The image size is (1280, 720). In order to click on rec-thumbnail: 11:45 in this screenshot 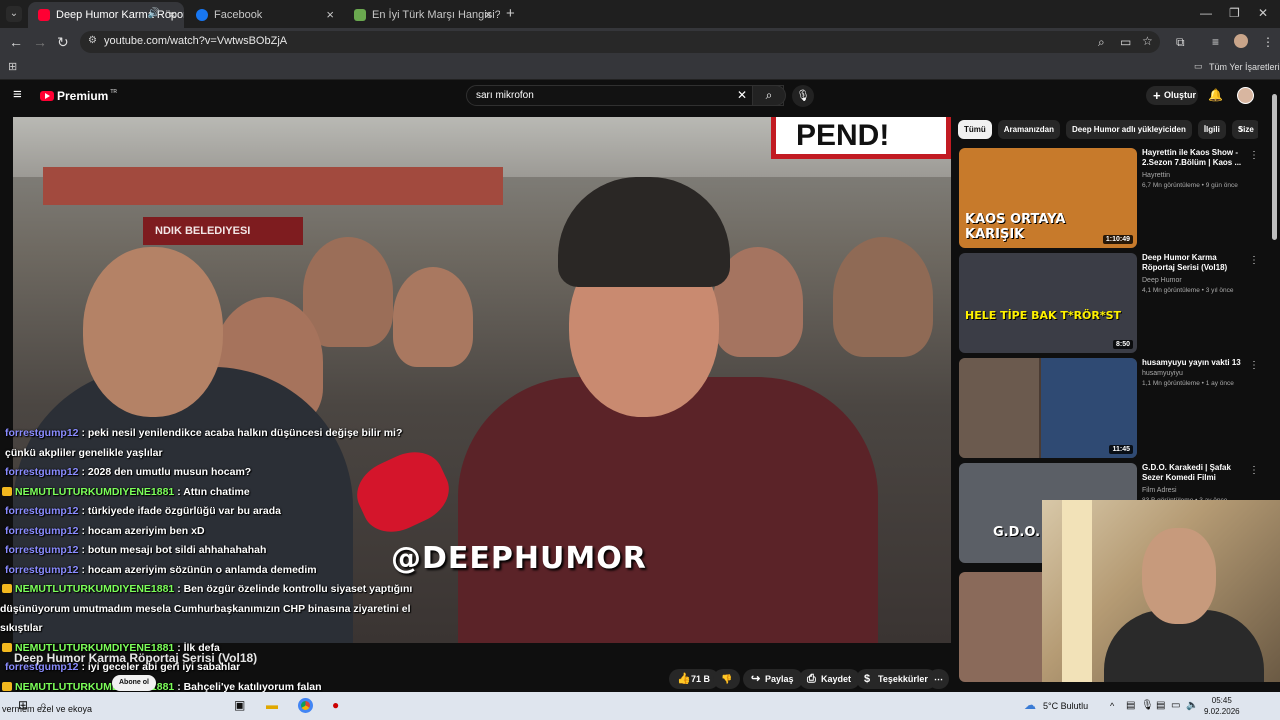, I will do `click(1048, 408)`.